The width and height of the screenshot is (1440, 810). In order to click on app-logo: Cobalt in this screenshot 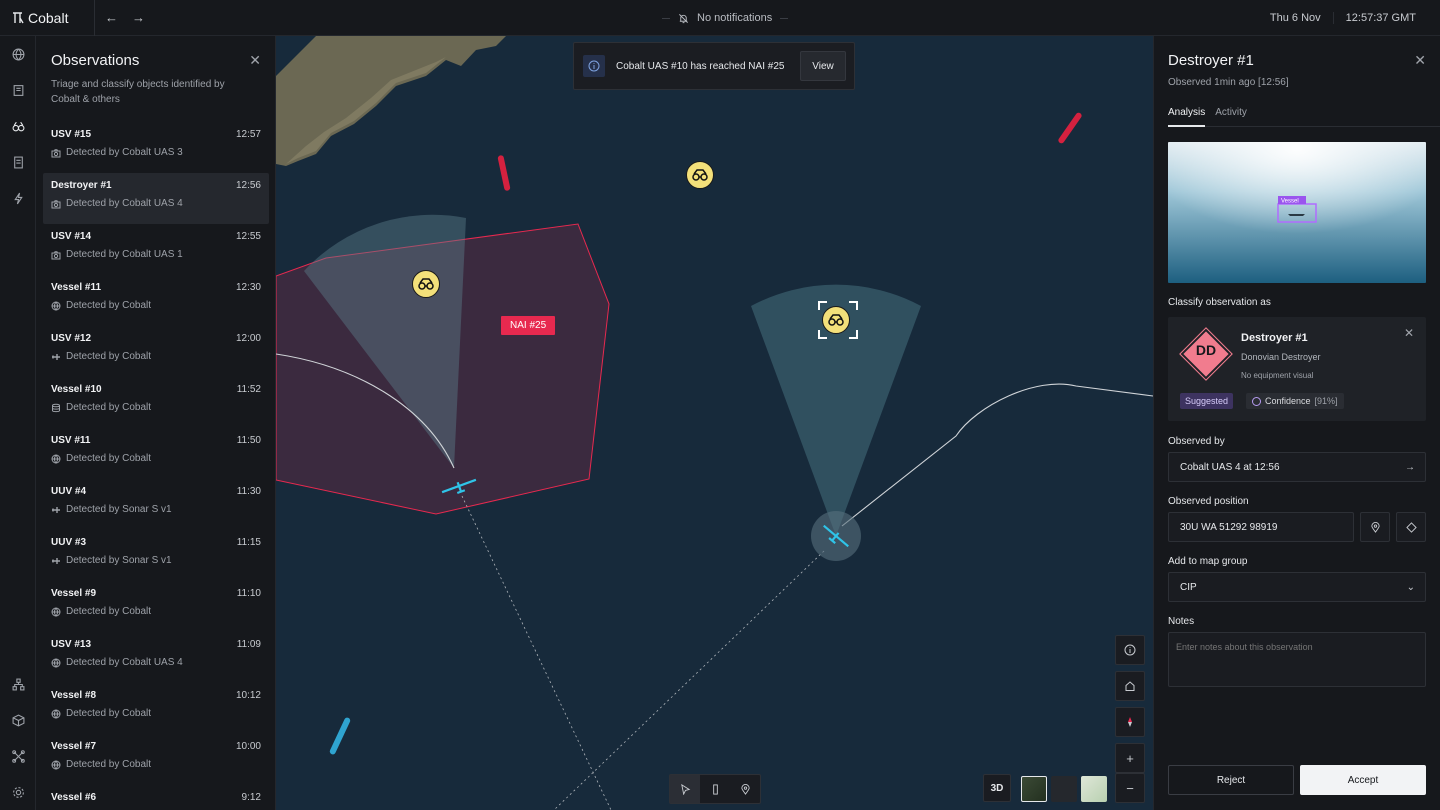, I will do `click(40, 18)`.